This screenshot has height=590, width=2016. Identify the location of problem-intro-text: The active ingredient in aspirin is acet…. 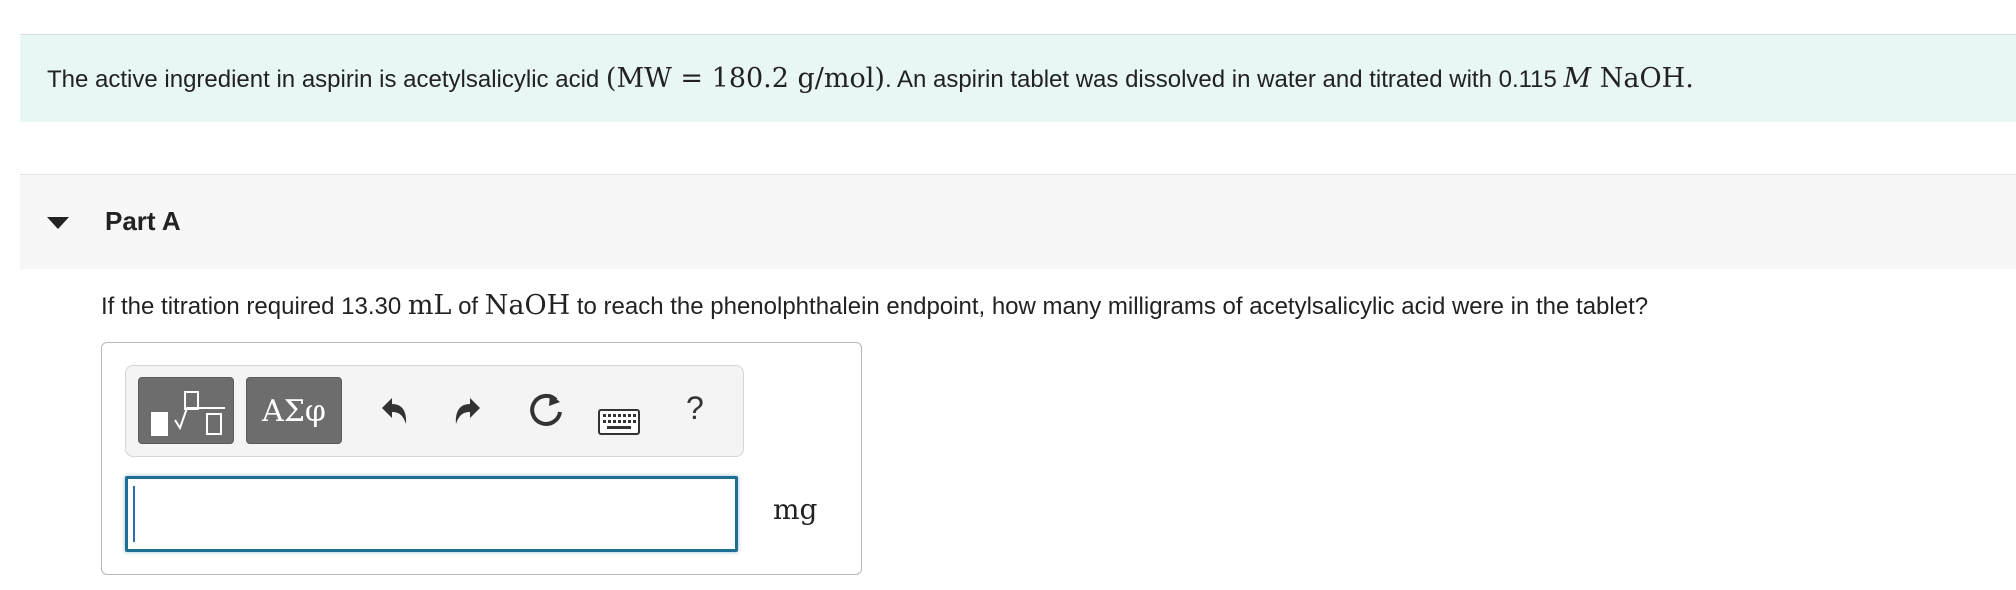
(870, 78).